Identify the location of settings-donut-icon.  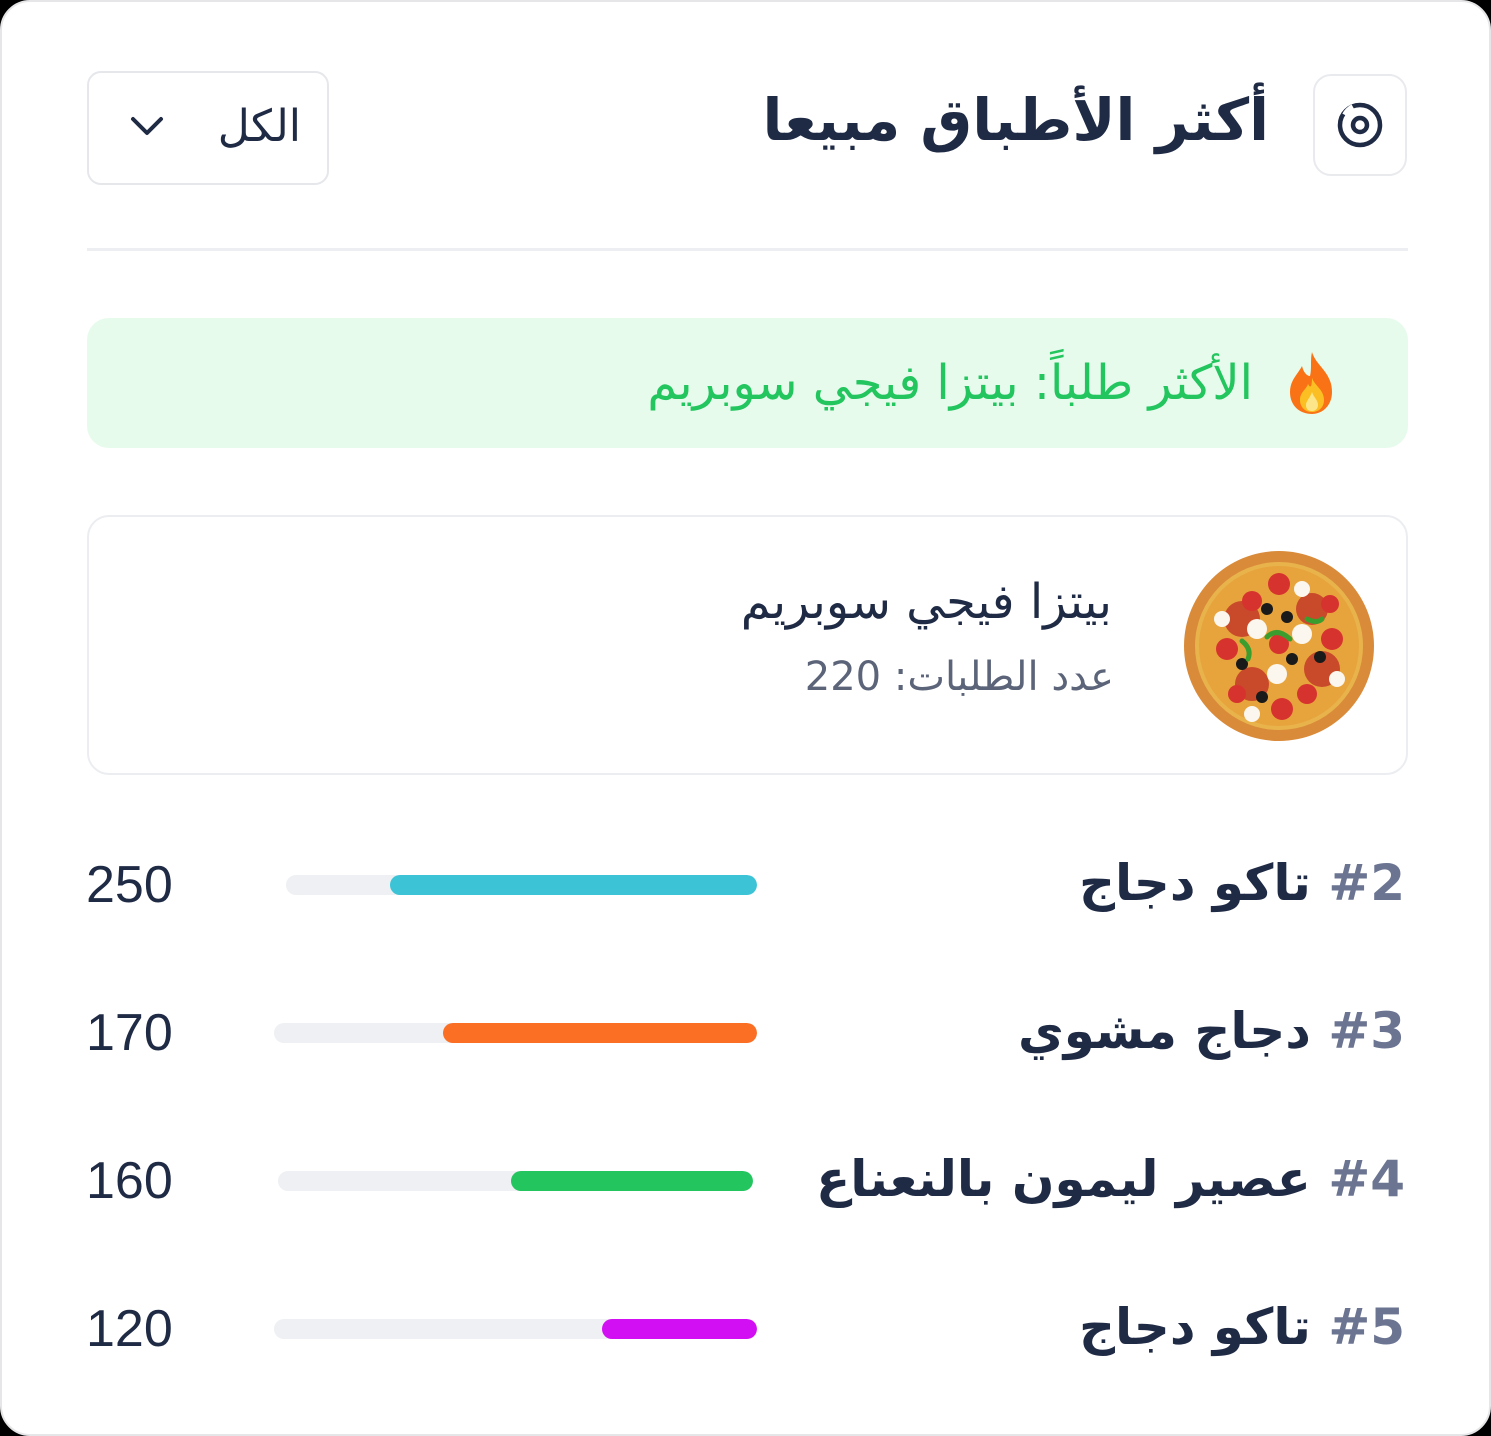
(1360, 125).